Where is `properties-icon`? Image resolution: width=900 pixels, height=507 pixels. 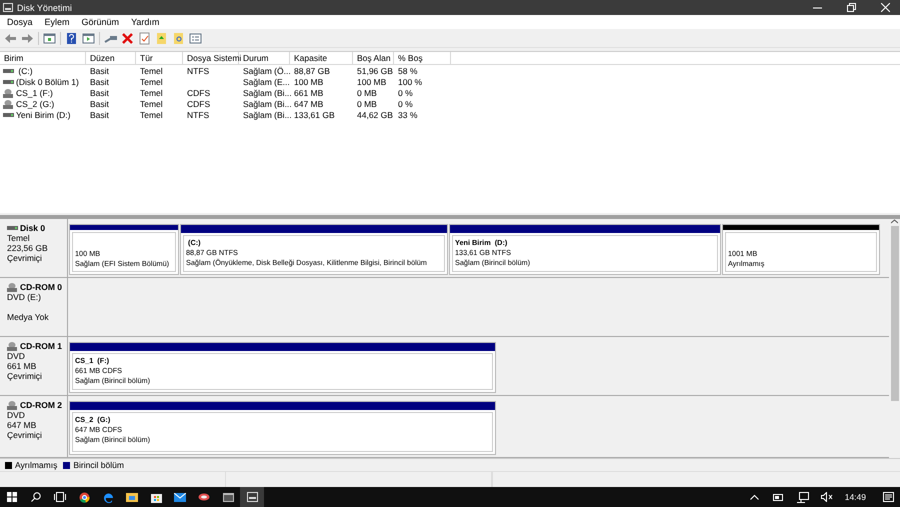
properties-icon is located at coordinates (195, 38).